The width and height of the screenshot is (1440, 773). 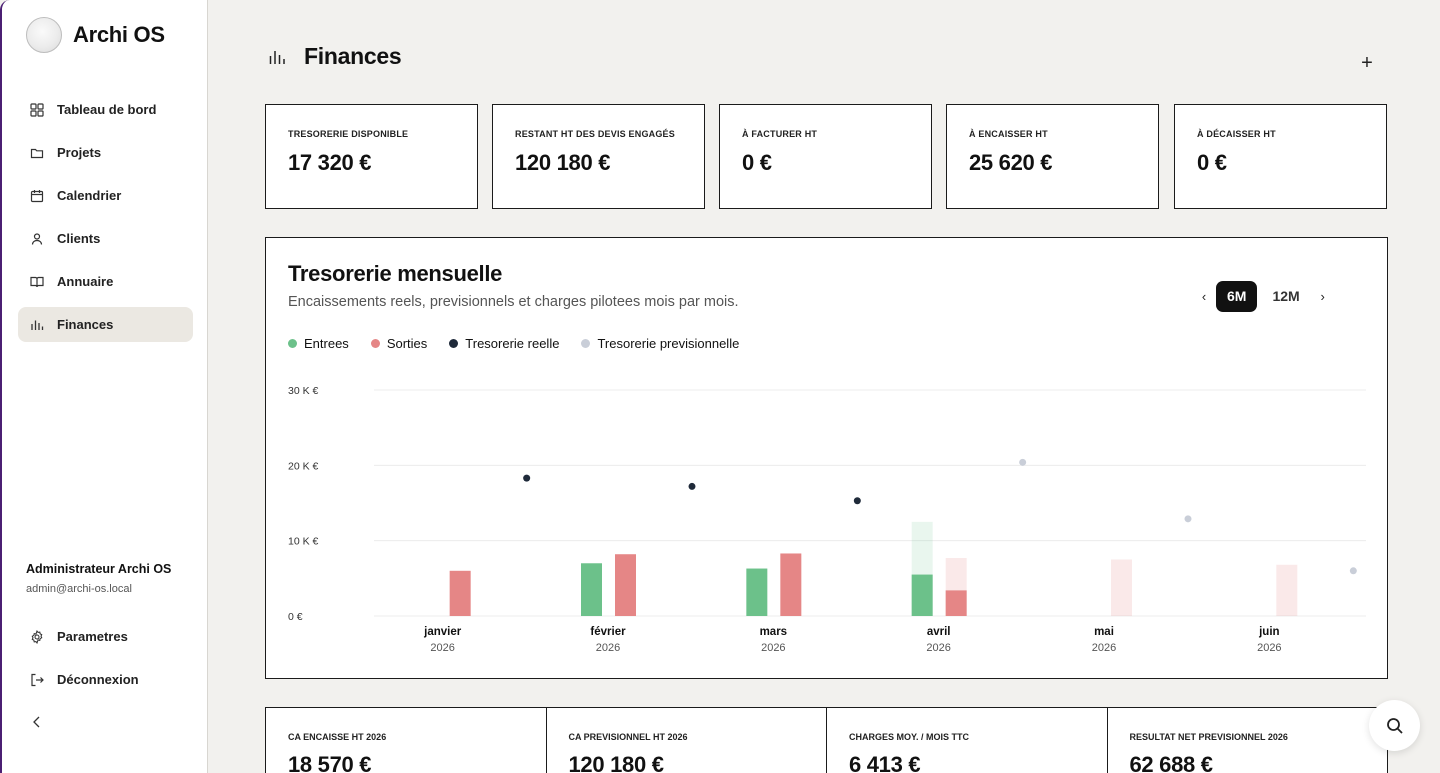 I want to click on search-icon, so click(x=1394, y=725).